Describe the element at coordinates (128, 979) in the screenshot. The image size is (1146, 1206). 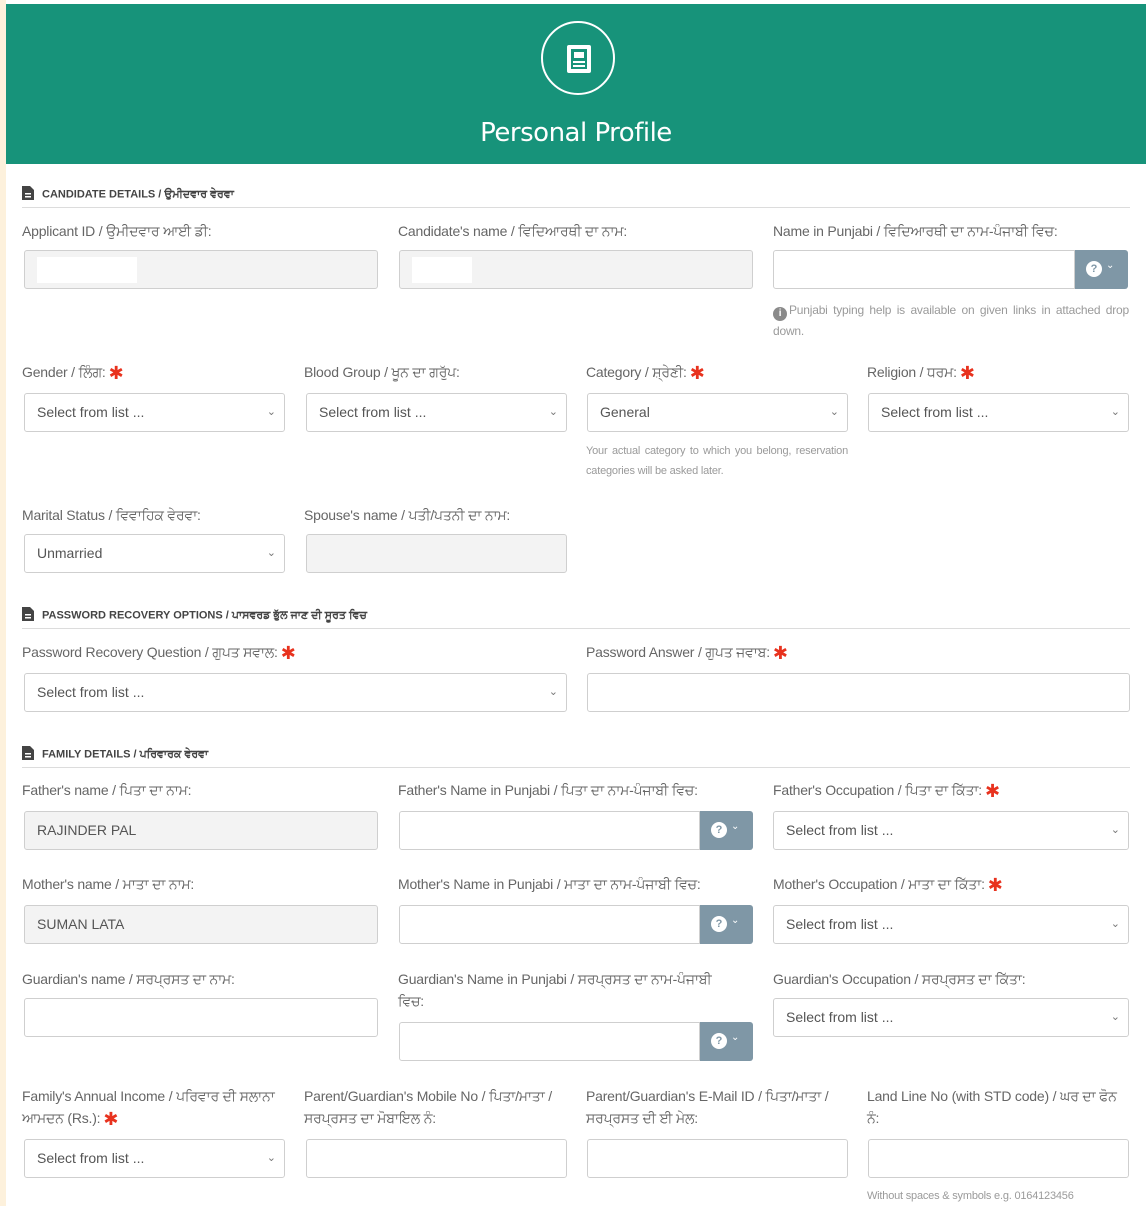
I see `guardian-name-label: Guardian's name / ਸਰਪ੍ਰਸਤ ਦਾ ਨਾਮ:` at that location.